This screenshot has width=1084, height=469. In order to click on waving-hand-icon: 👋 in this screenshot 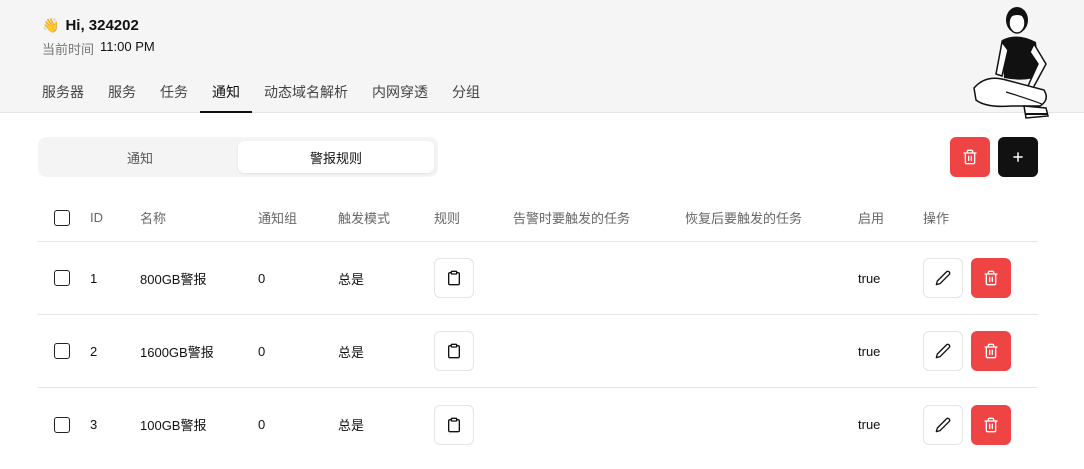, I will do `click(51, 25)`.